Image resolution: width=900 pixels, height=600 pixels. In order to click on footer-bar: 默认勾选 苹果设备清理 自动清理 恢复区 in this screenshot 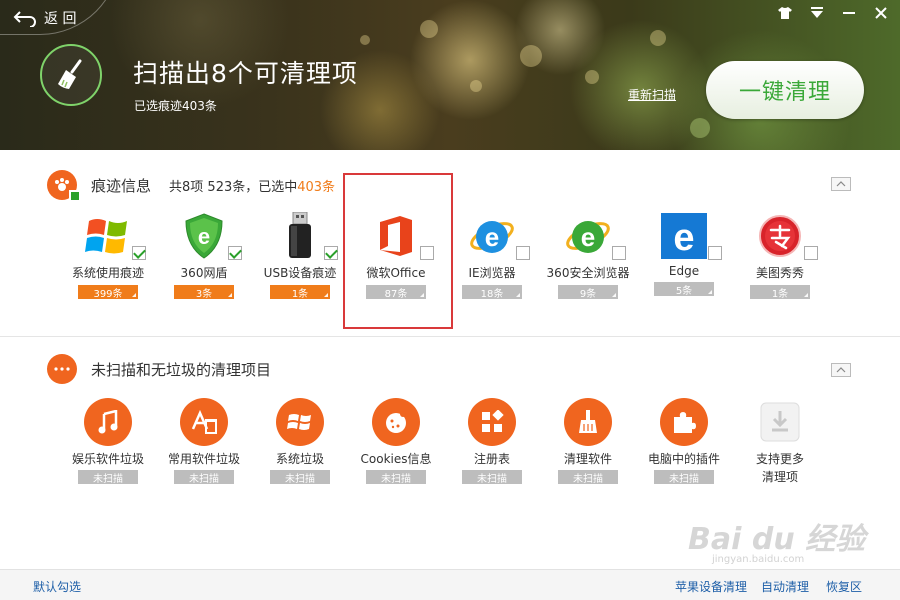, I will do `click(450, 584)`.